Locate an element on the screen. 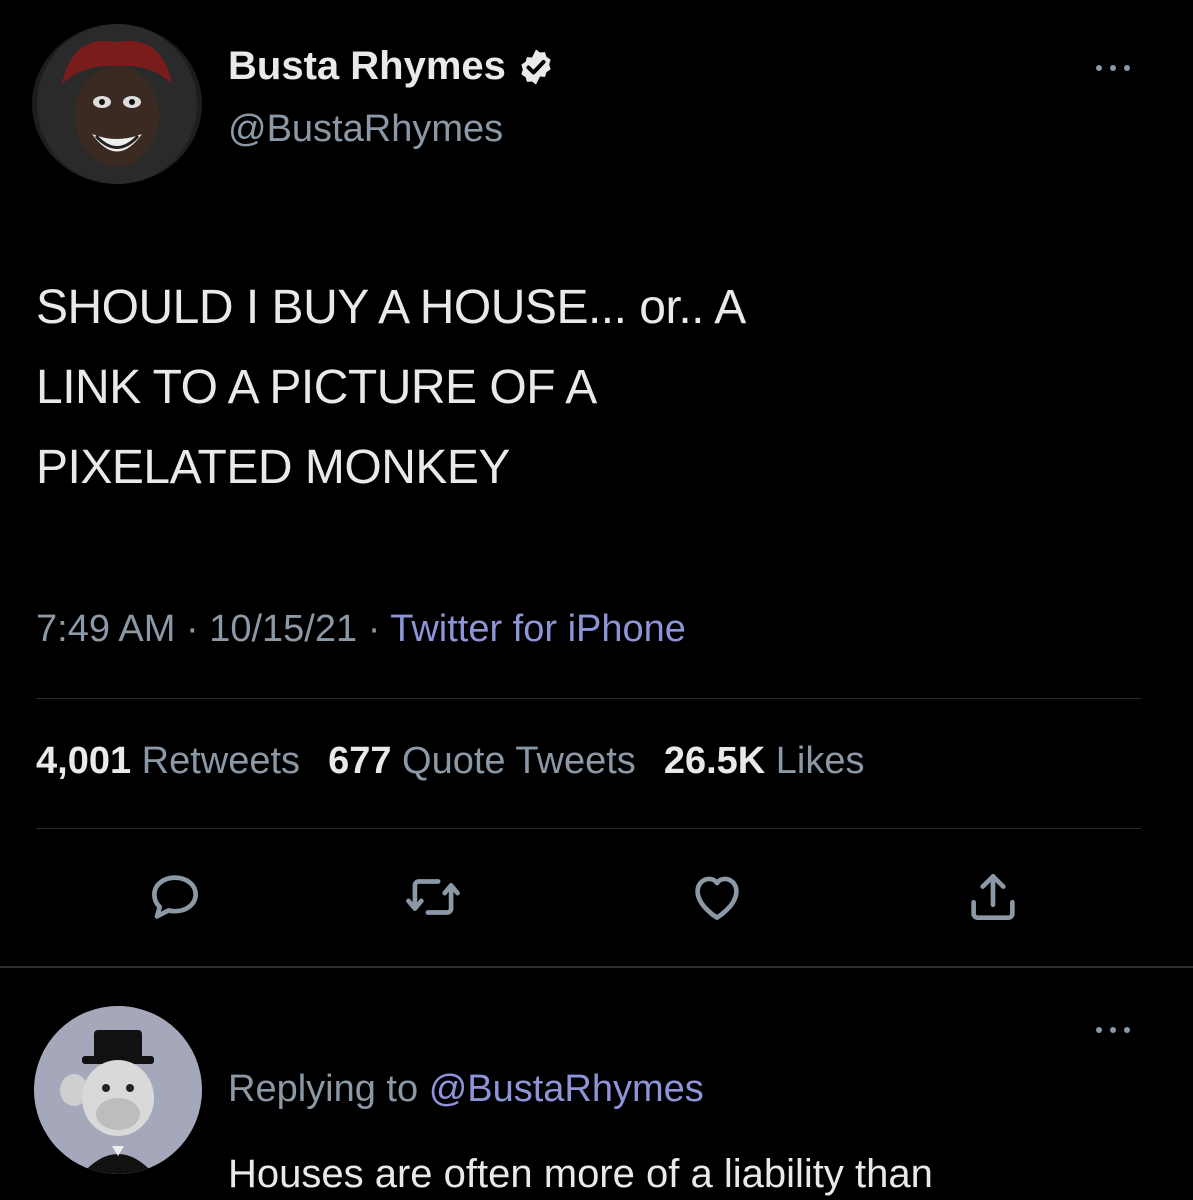 The height and width of the screenshot is (1200, 1193). quote-tweets-stat: 677 Quote Tweets is located at coordinates (482, 761).